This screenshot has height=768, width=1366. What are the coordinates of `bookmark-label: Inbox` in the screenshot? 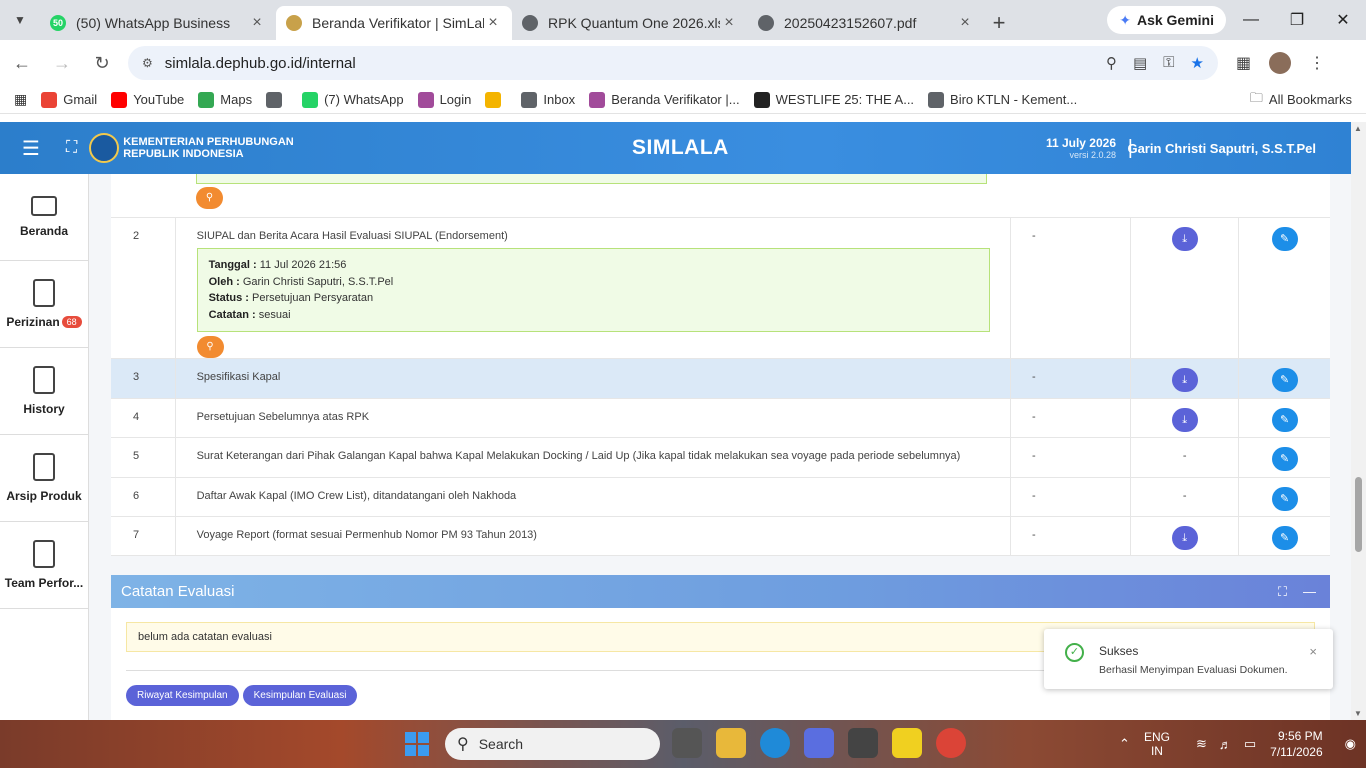 It's located at (559, 99).